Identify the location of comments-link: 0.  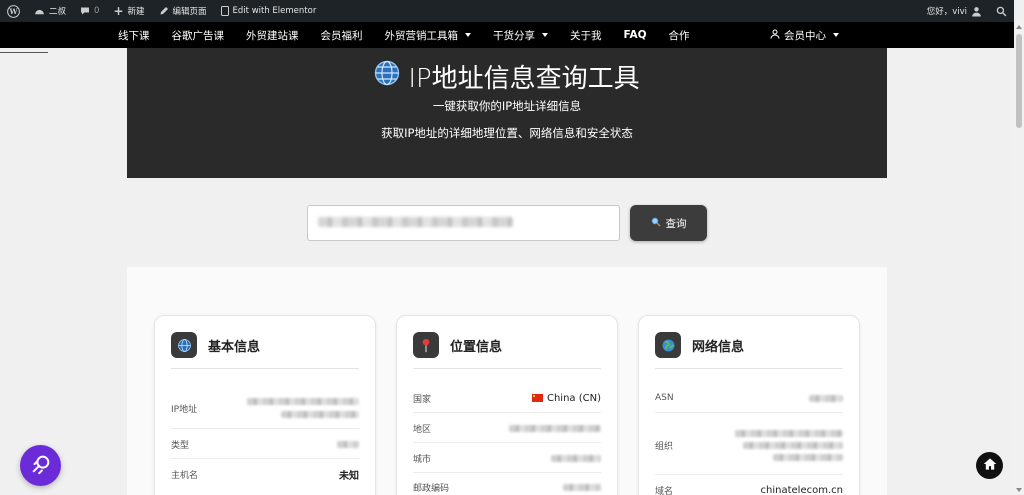
(89, 11).